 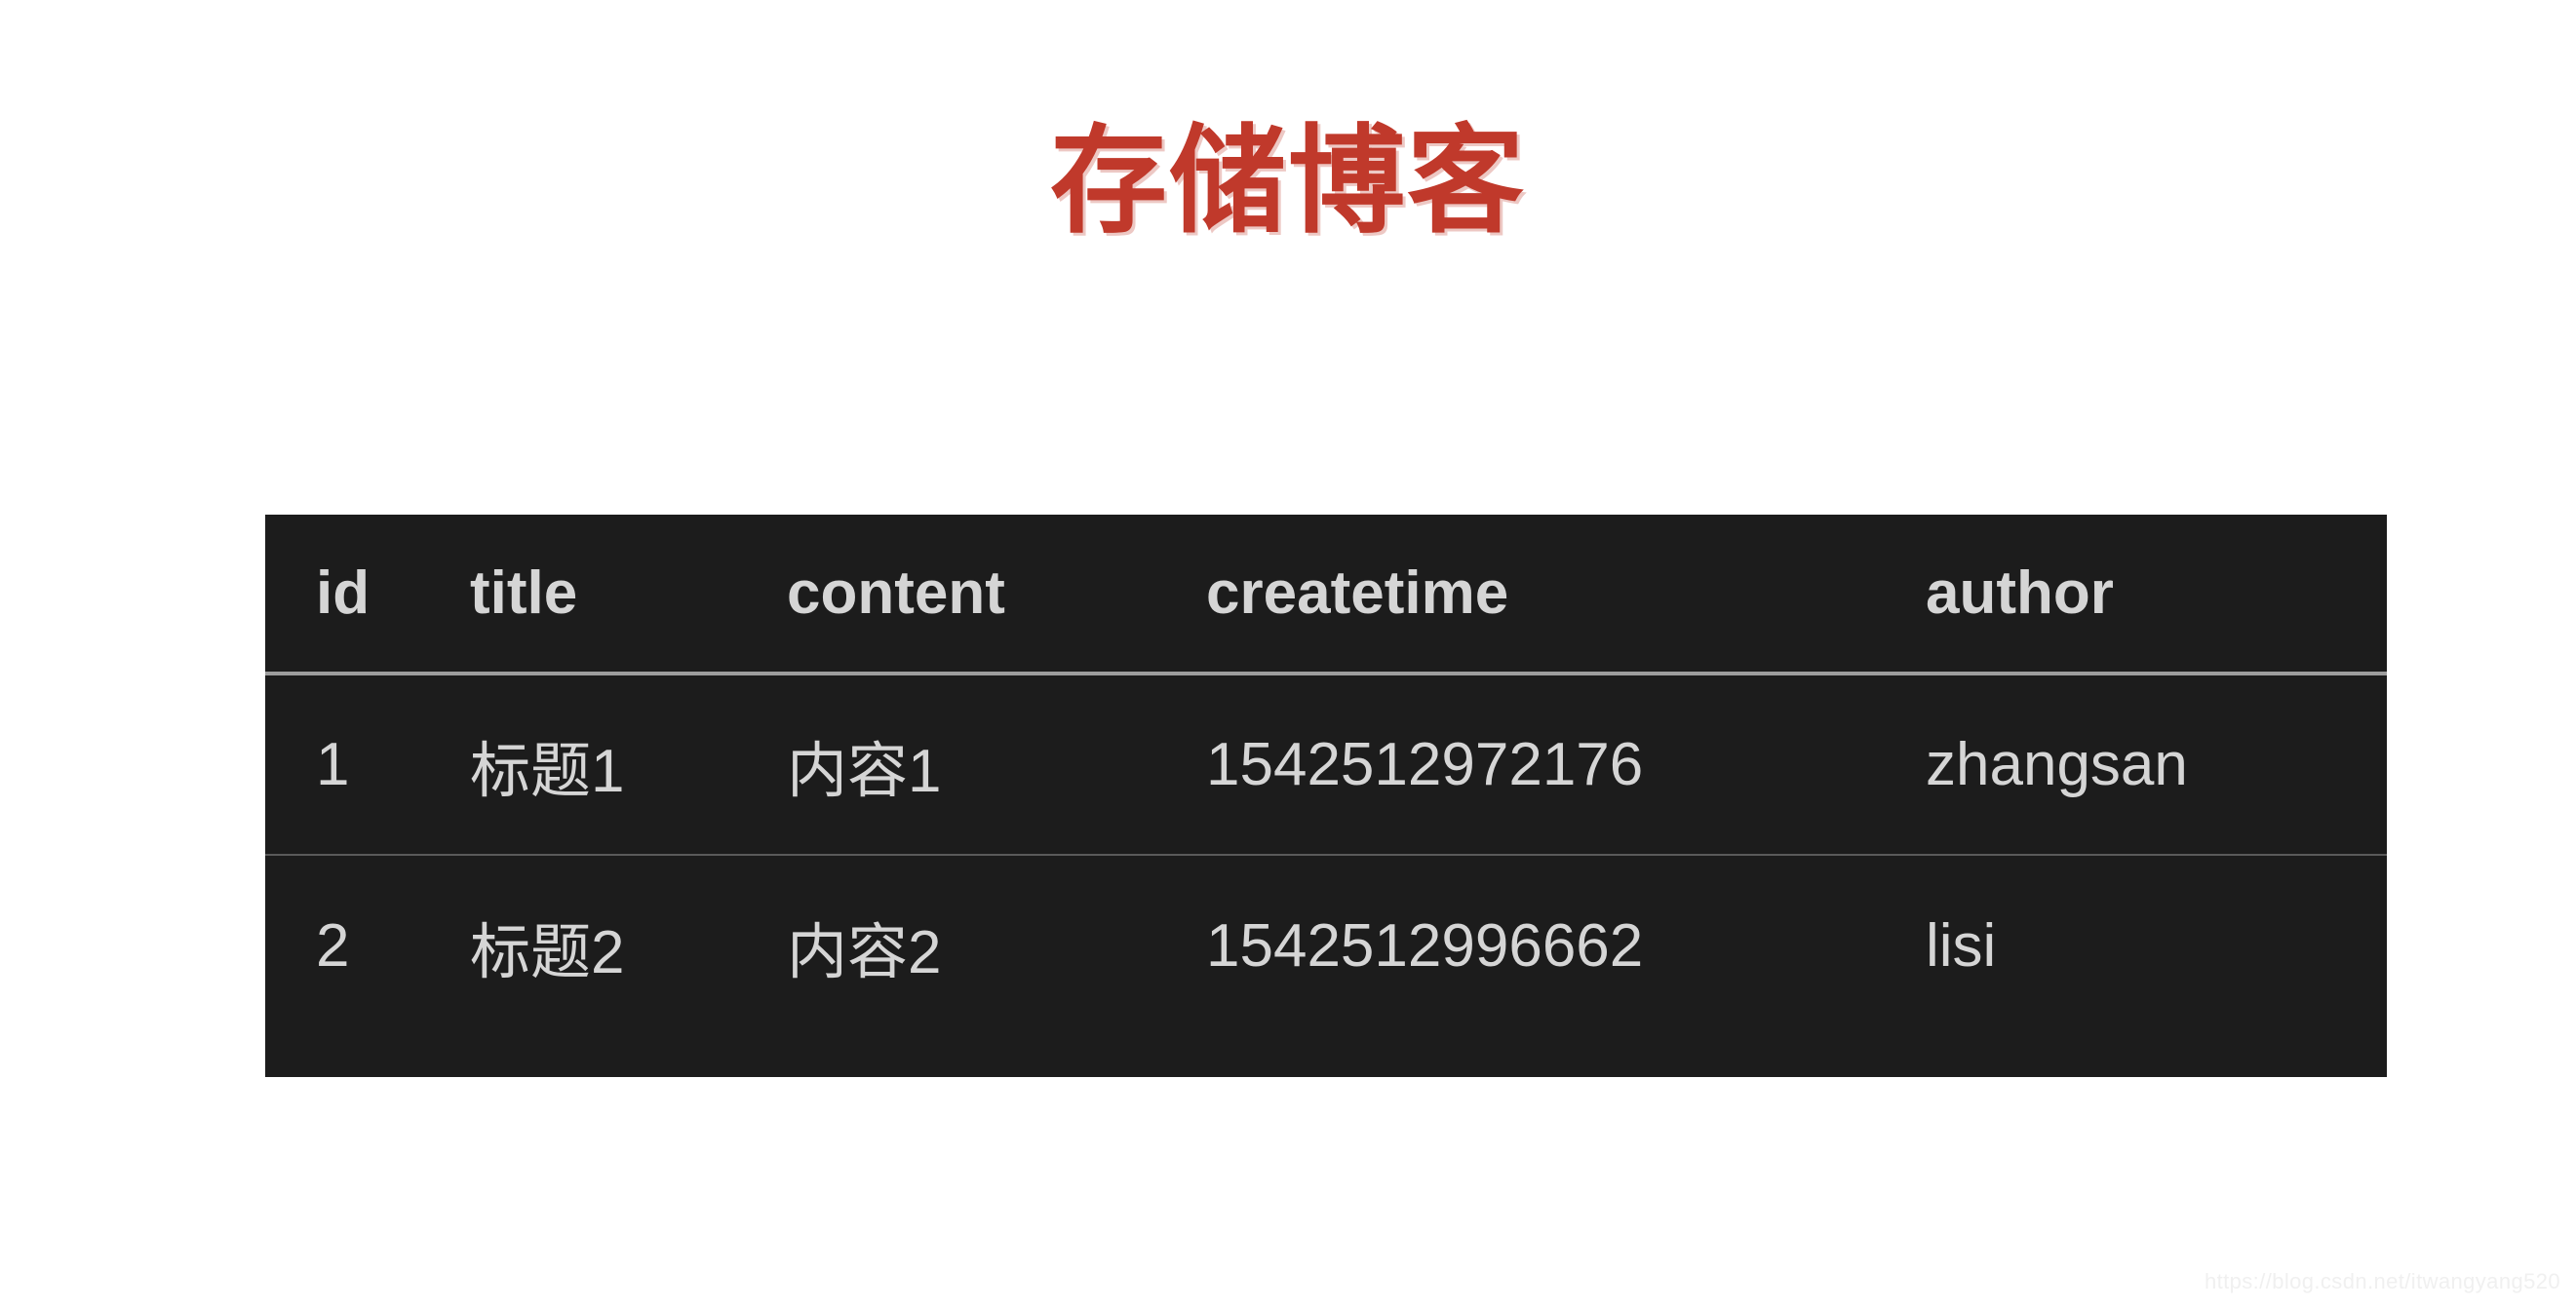 I want to click on page-title: 存储博客, so click(x=1288, y=182).